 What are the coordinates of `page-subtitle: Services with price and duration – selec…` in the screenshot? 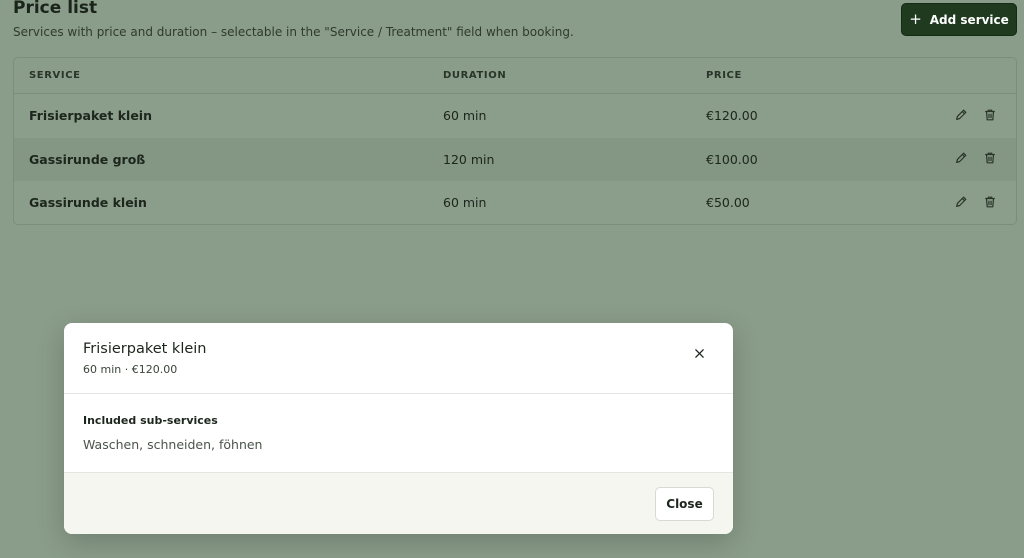 It's located at (293, 32).